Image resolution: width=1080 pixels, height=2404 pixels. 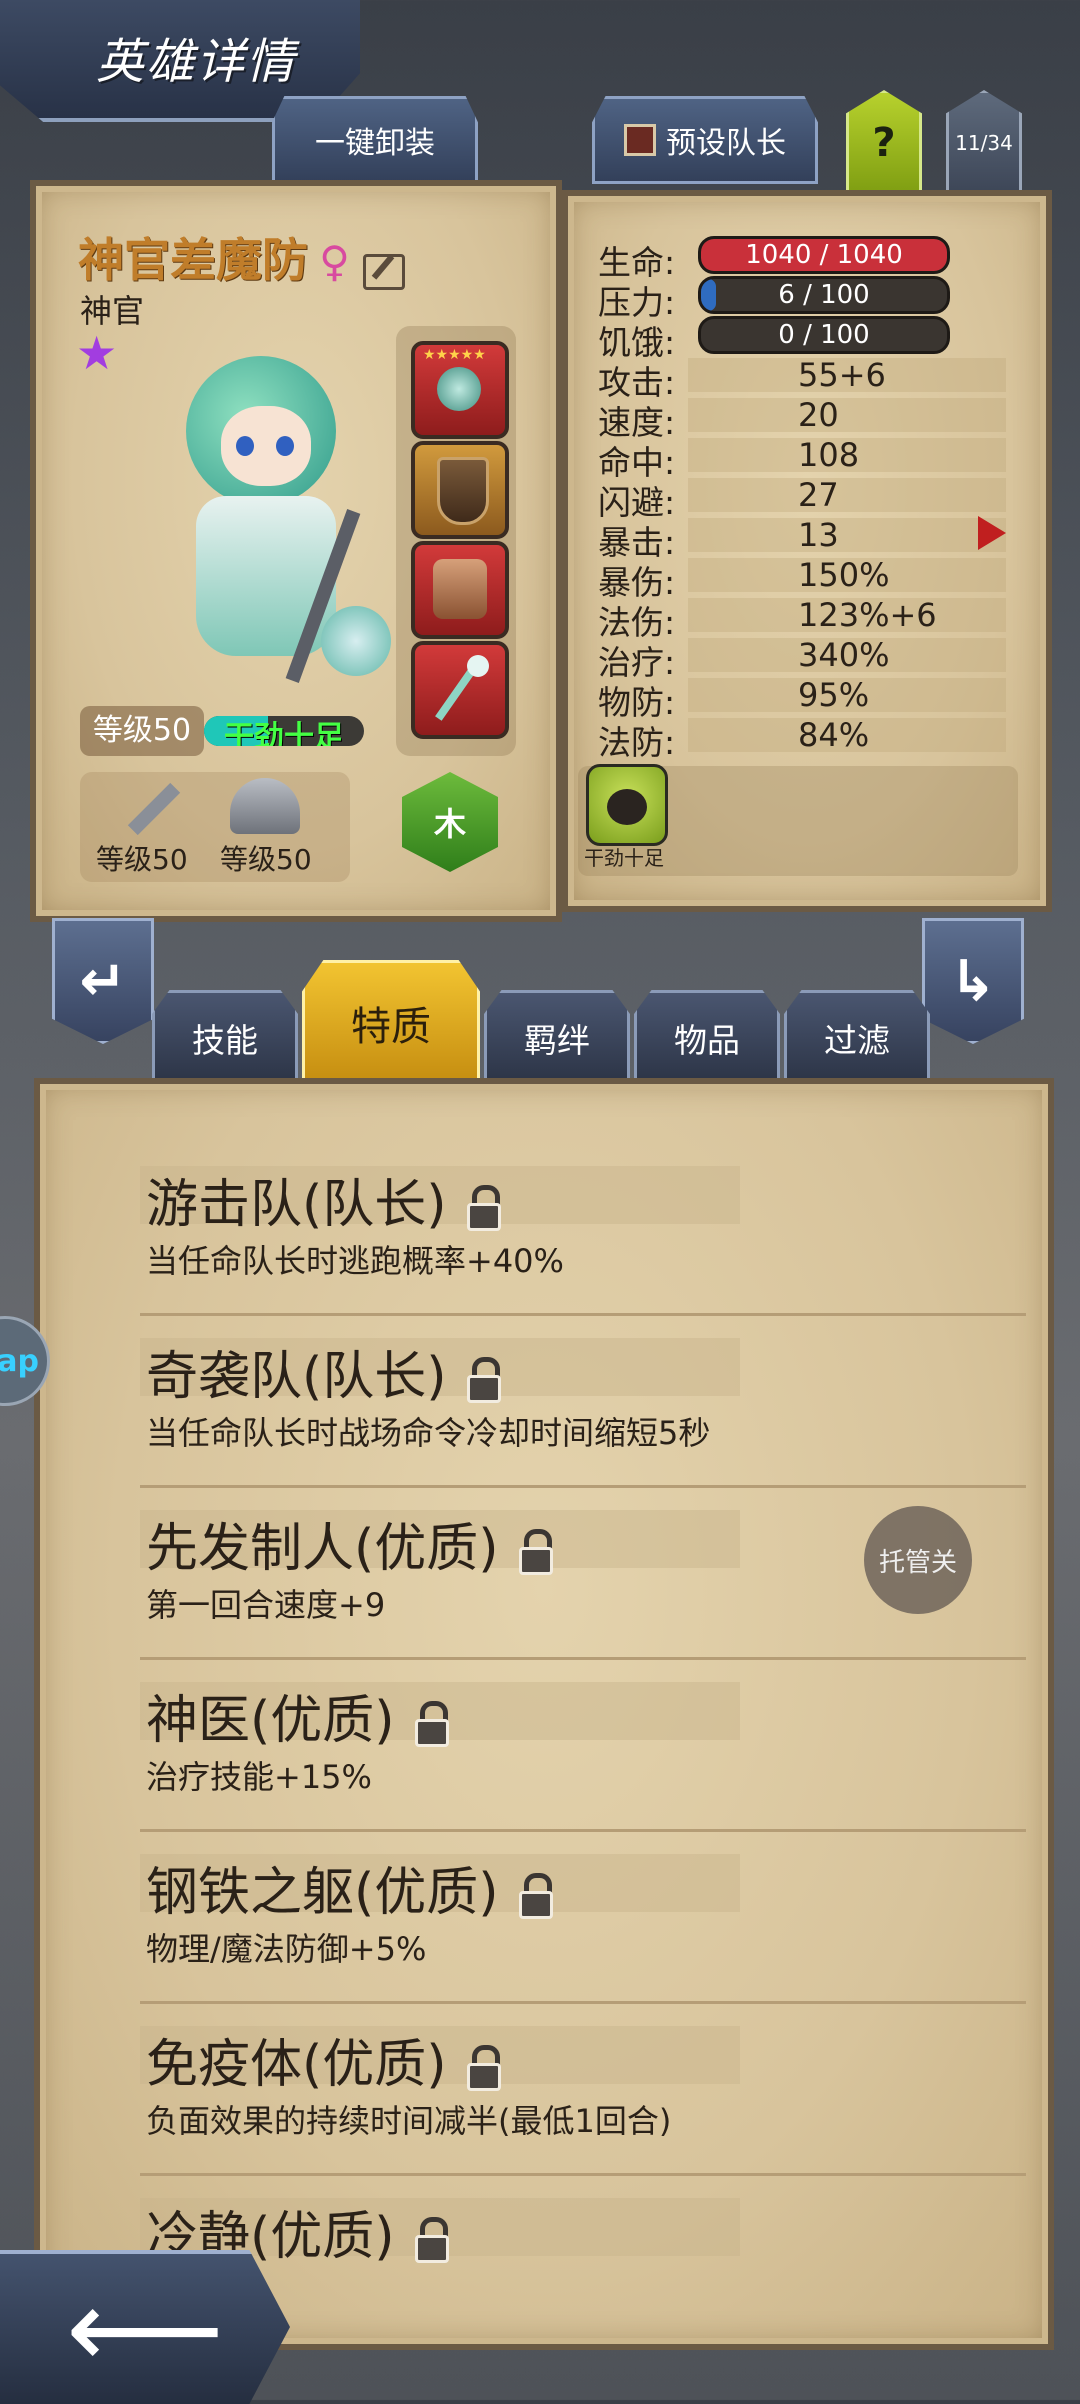 I want to click on element-badge: 木, so click(x=450, y=822).